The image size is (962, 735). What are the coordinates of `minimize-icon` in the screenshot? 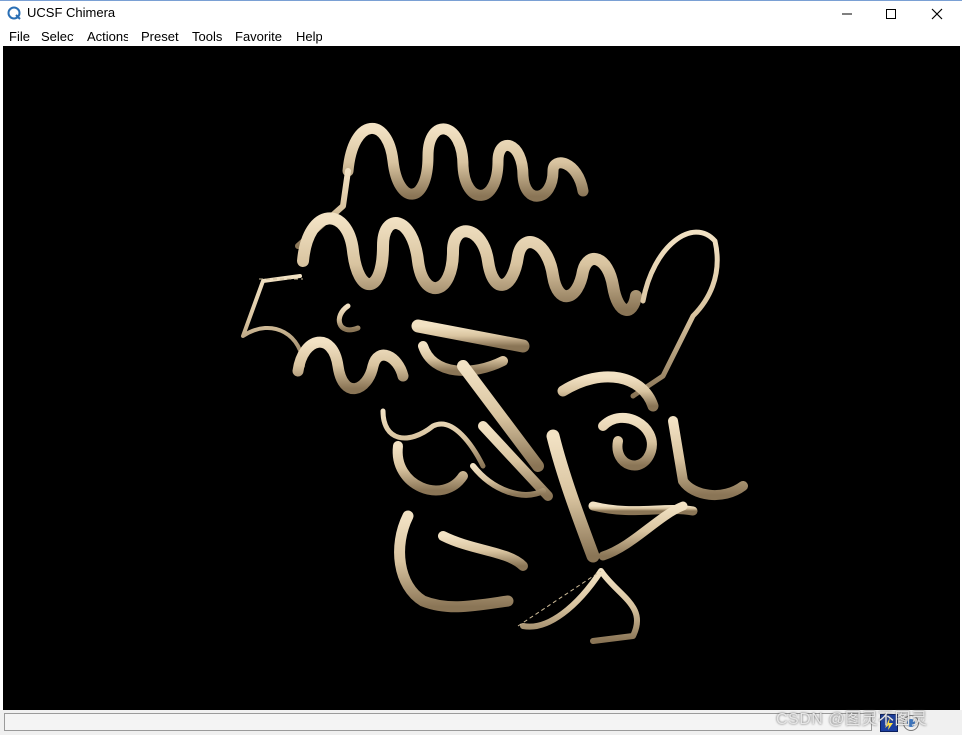 It's located at (847, 13).